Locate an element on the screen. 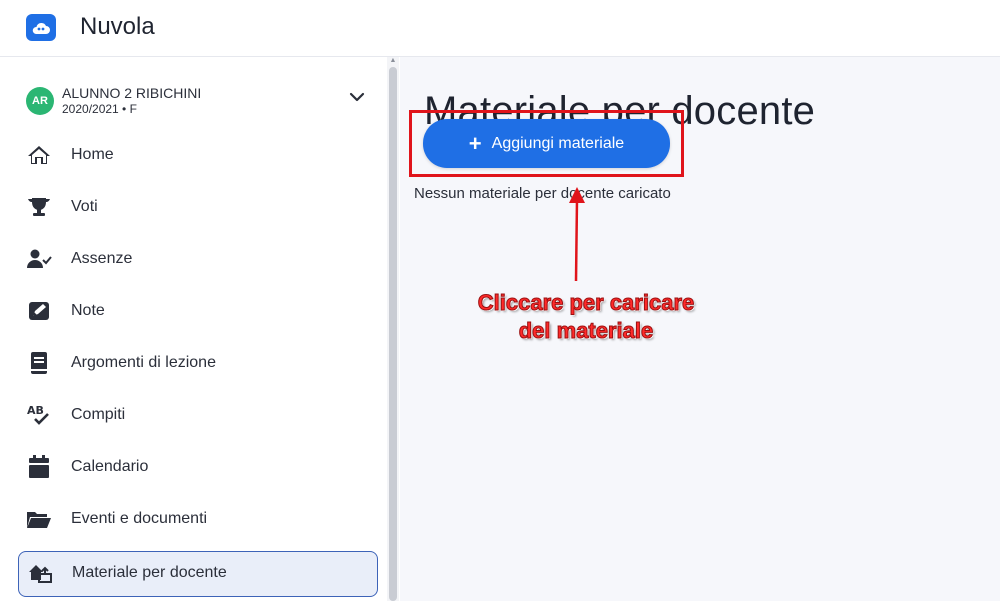 The width and height of the screenshot is (1000, 601). annotation-text: Cliccare per caricare del materiale is located at coordinates (586, 317).